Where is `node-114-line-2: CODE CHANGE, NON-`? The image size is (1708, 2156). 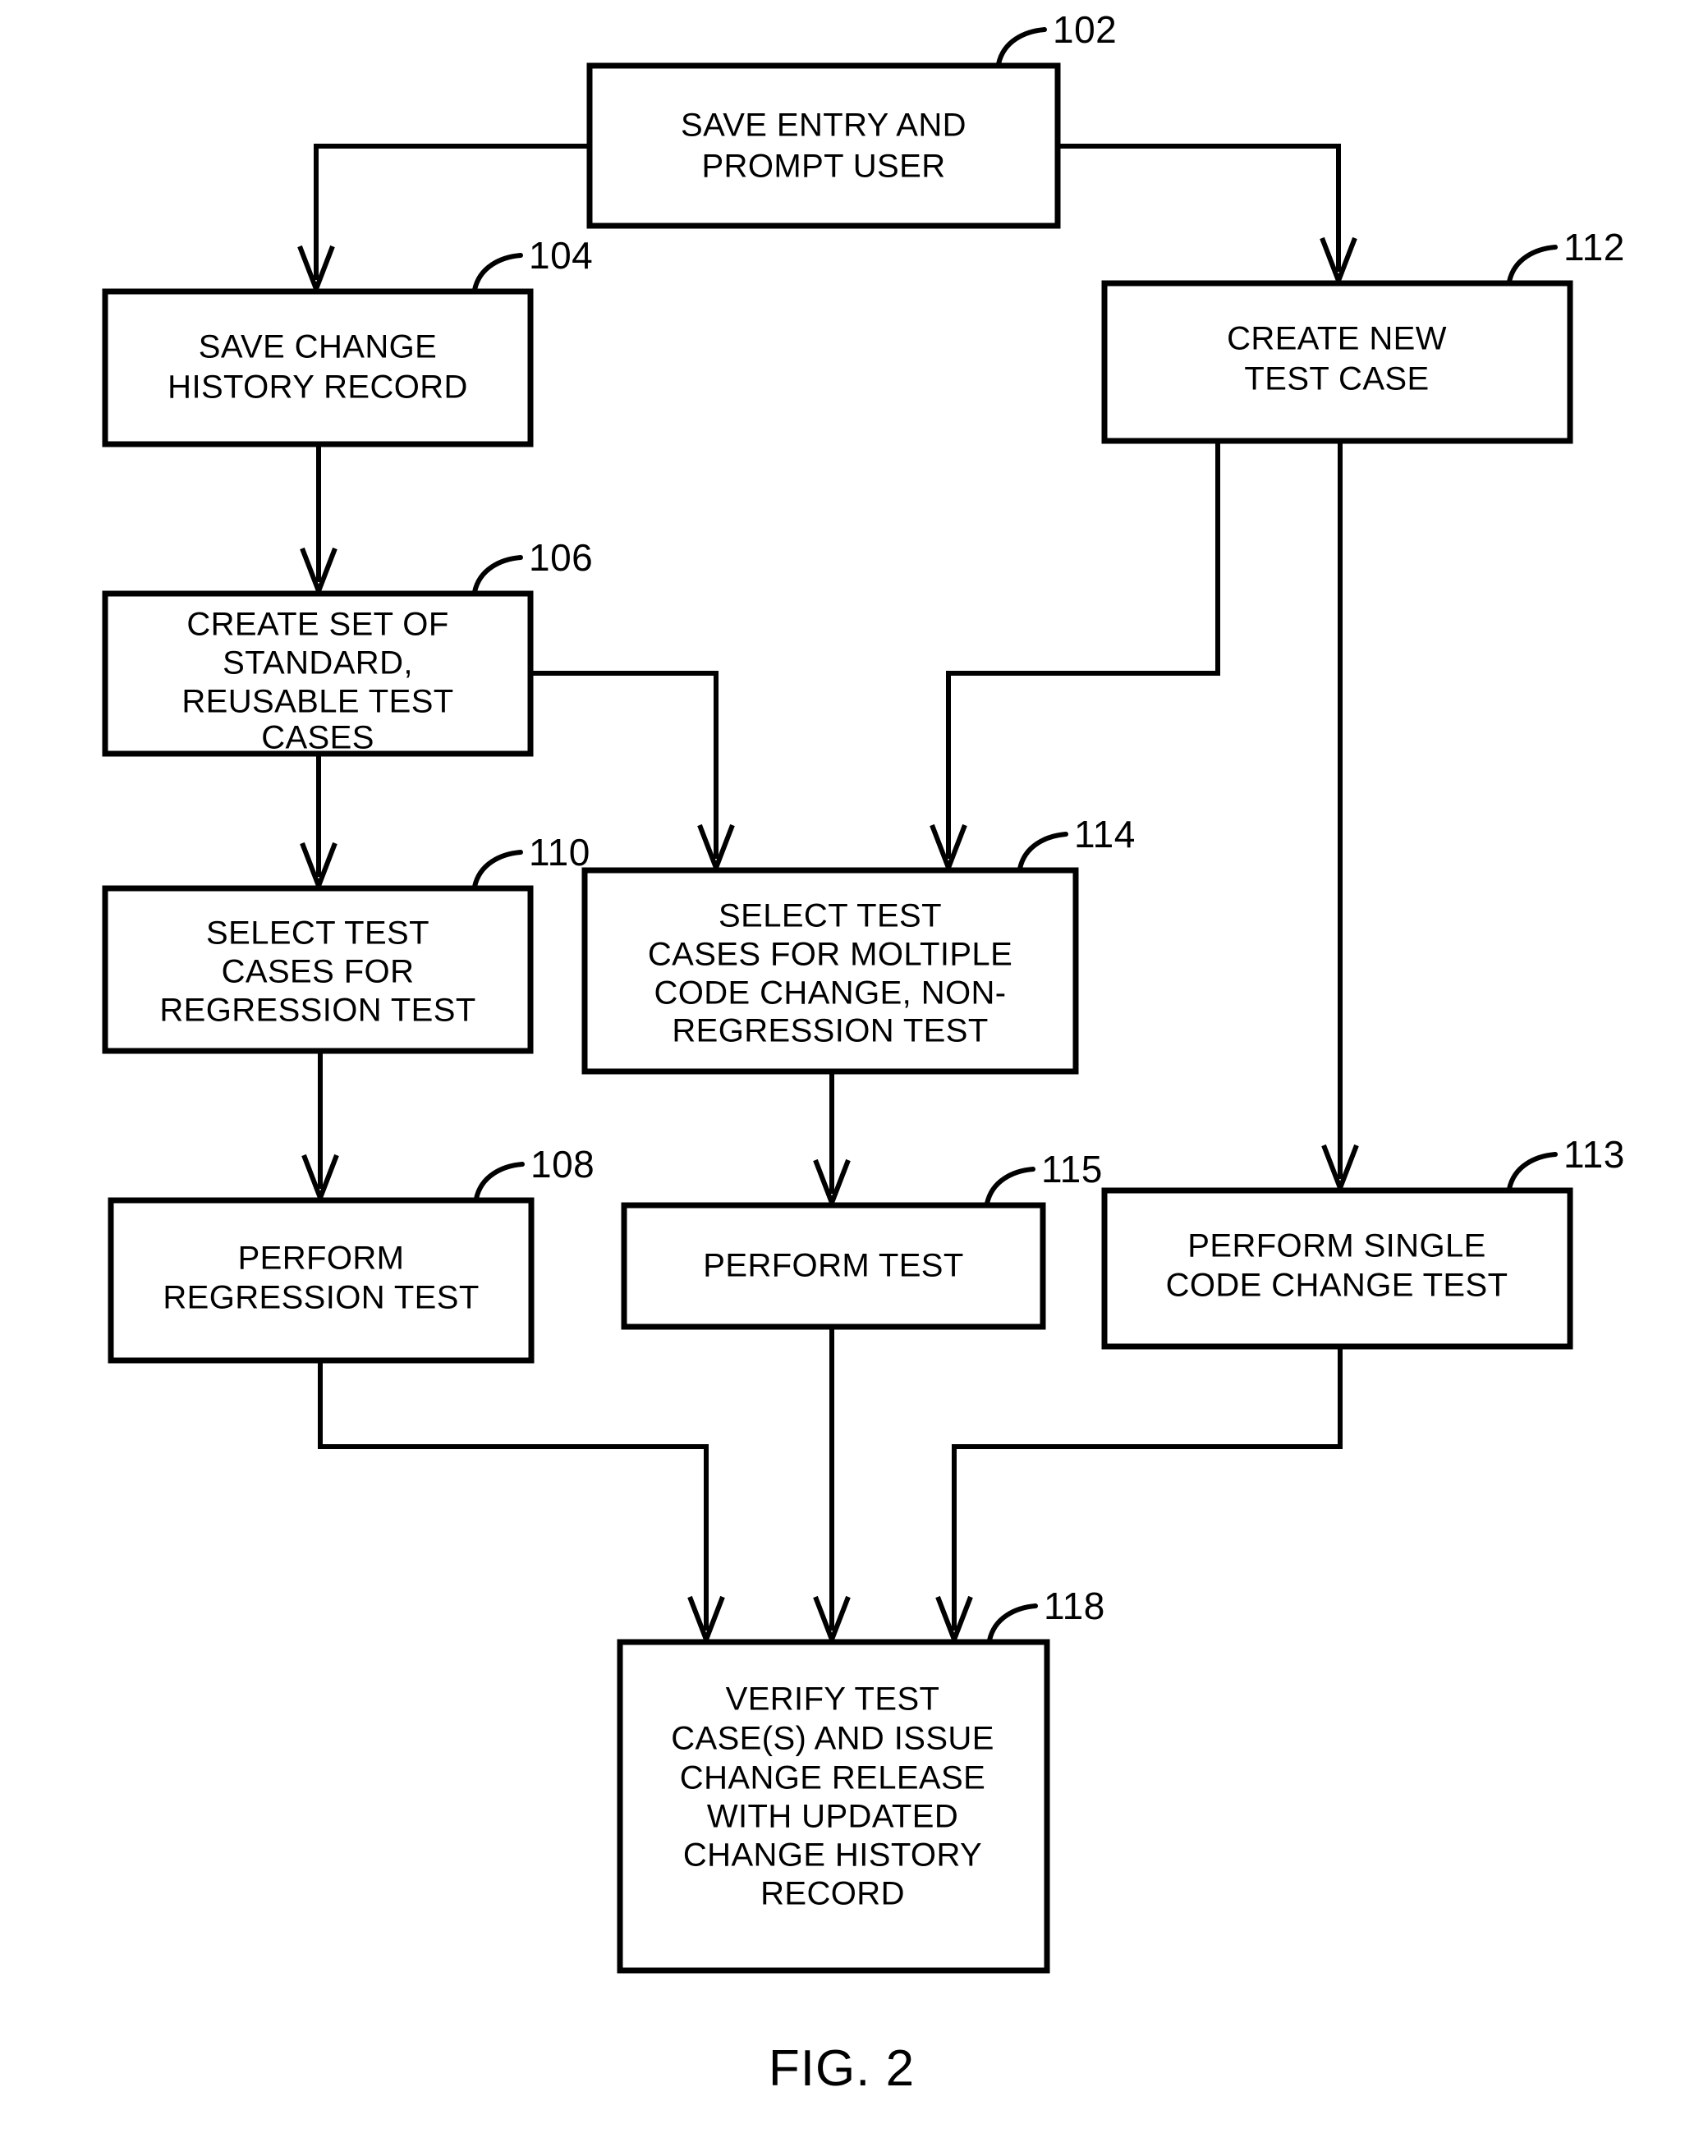
node-114-line-2: CODE CHANGE, NON- is located at coordinates (830, 993).